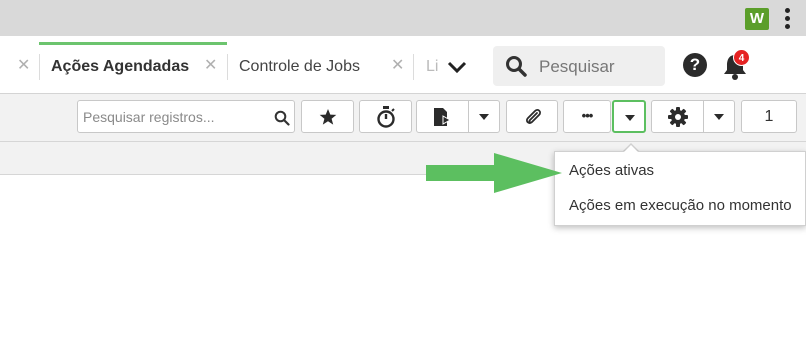  Describe the element at coordinates (457, 67) in the screenshot. I see `chevron-down-icon` at that location.